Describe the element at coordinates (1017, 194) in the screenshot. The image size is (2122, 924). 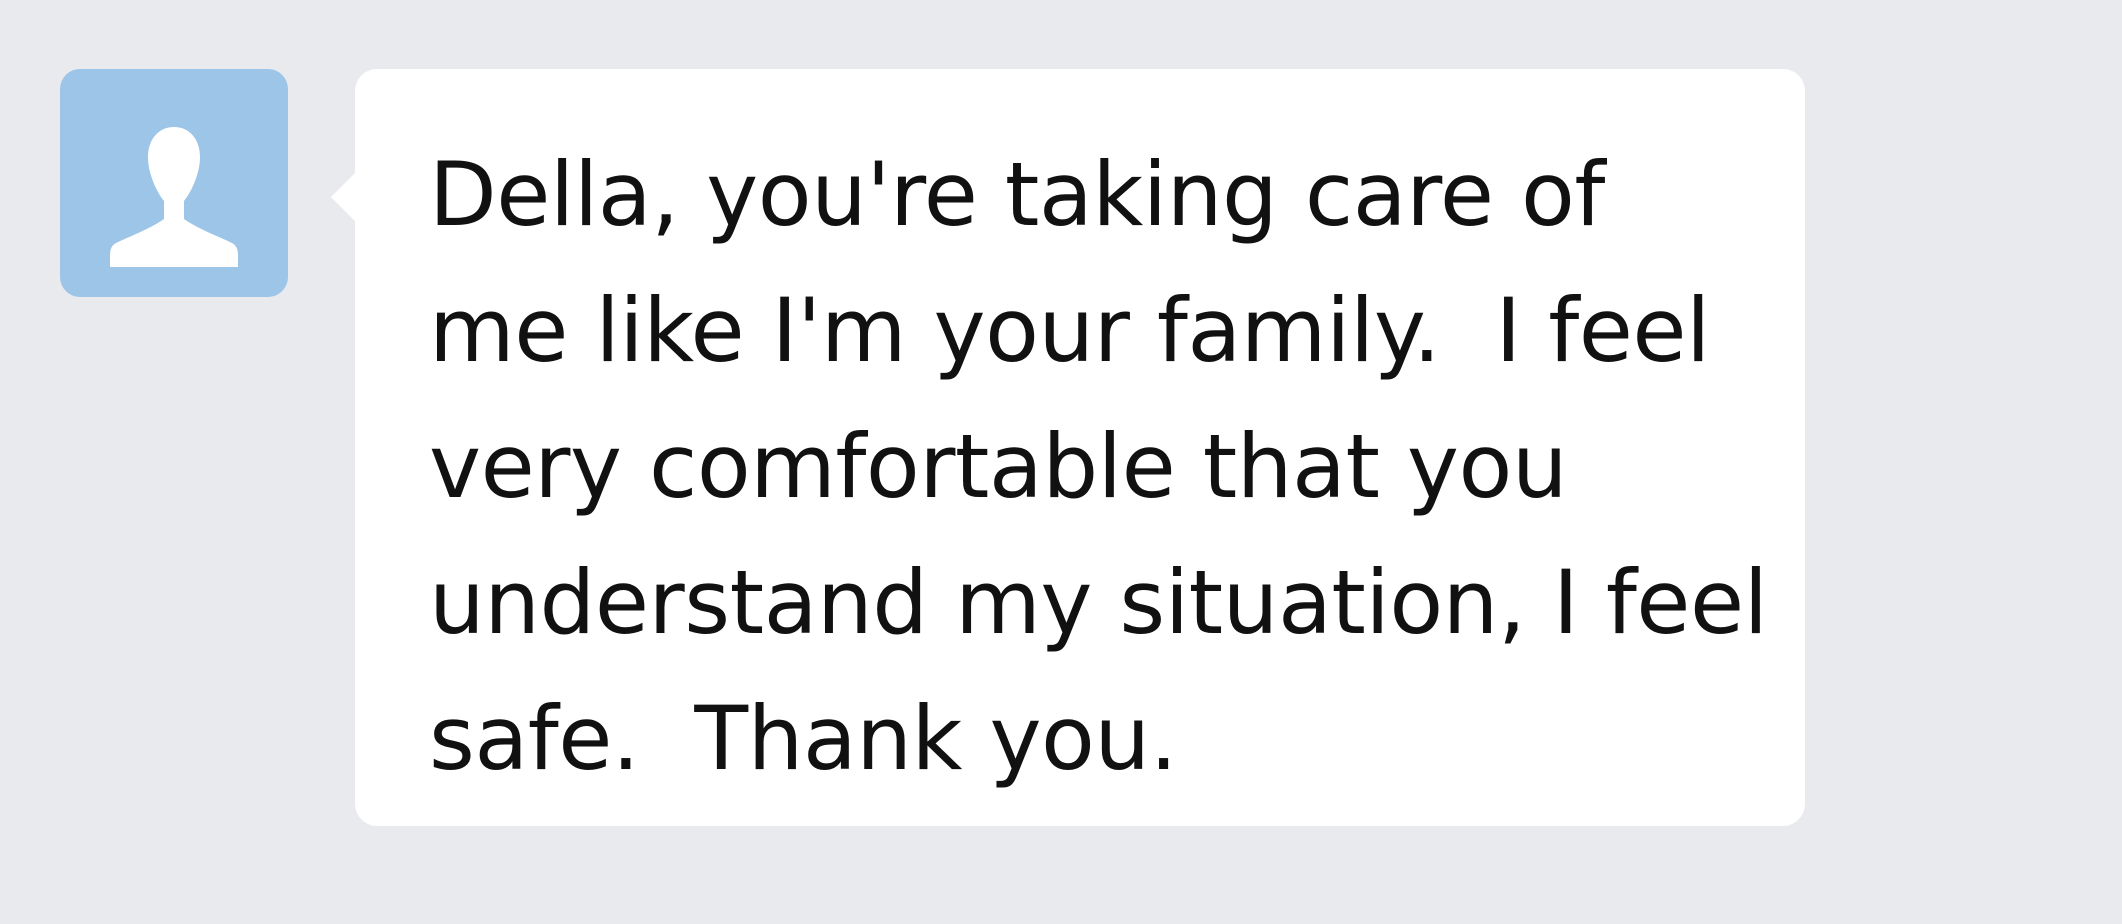
I see `message-line: Della, you're taking care of` at that location.